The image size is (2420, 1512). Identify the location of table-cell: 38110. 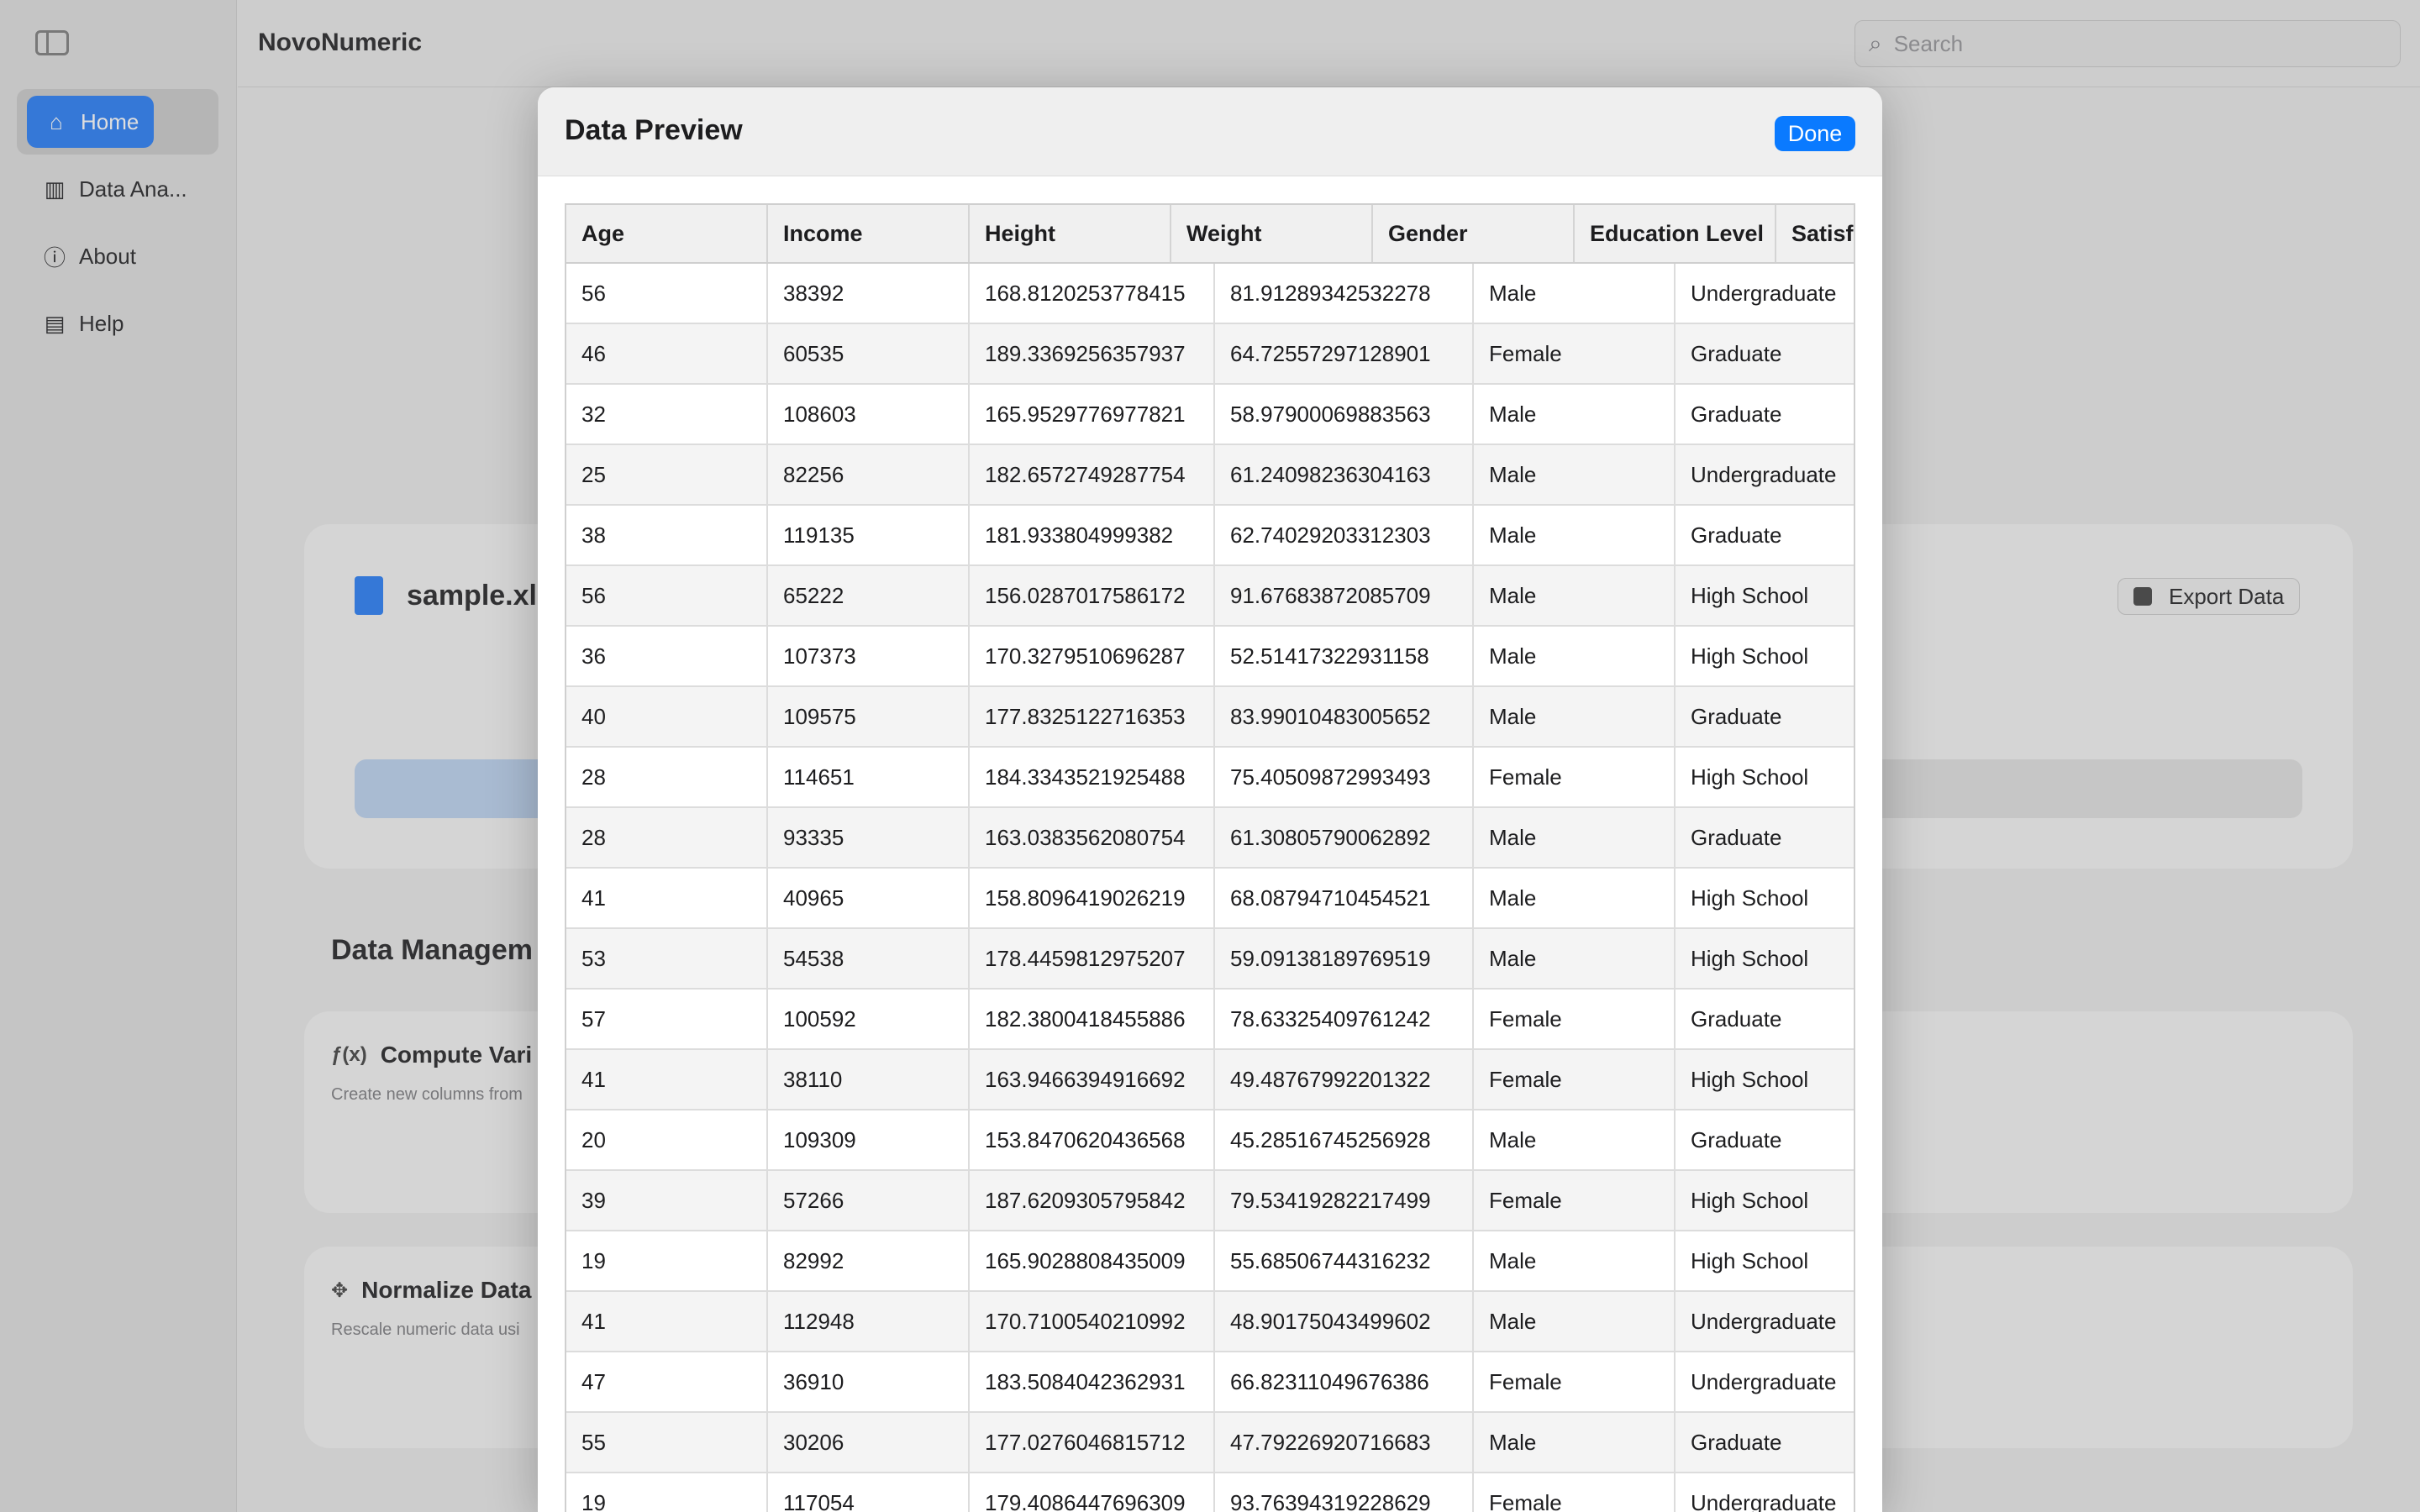
(869, 1079).